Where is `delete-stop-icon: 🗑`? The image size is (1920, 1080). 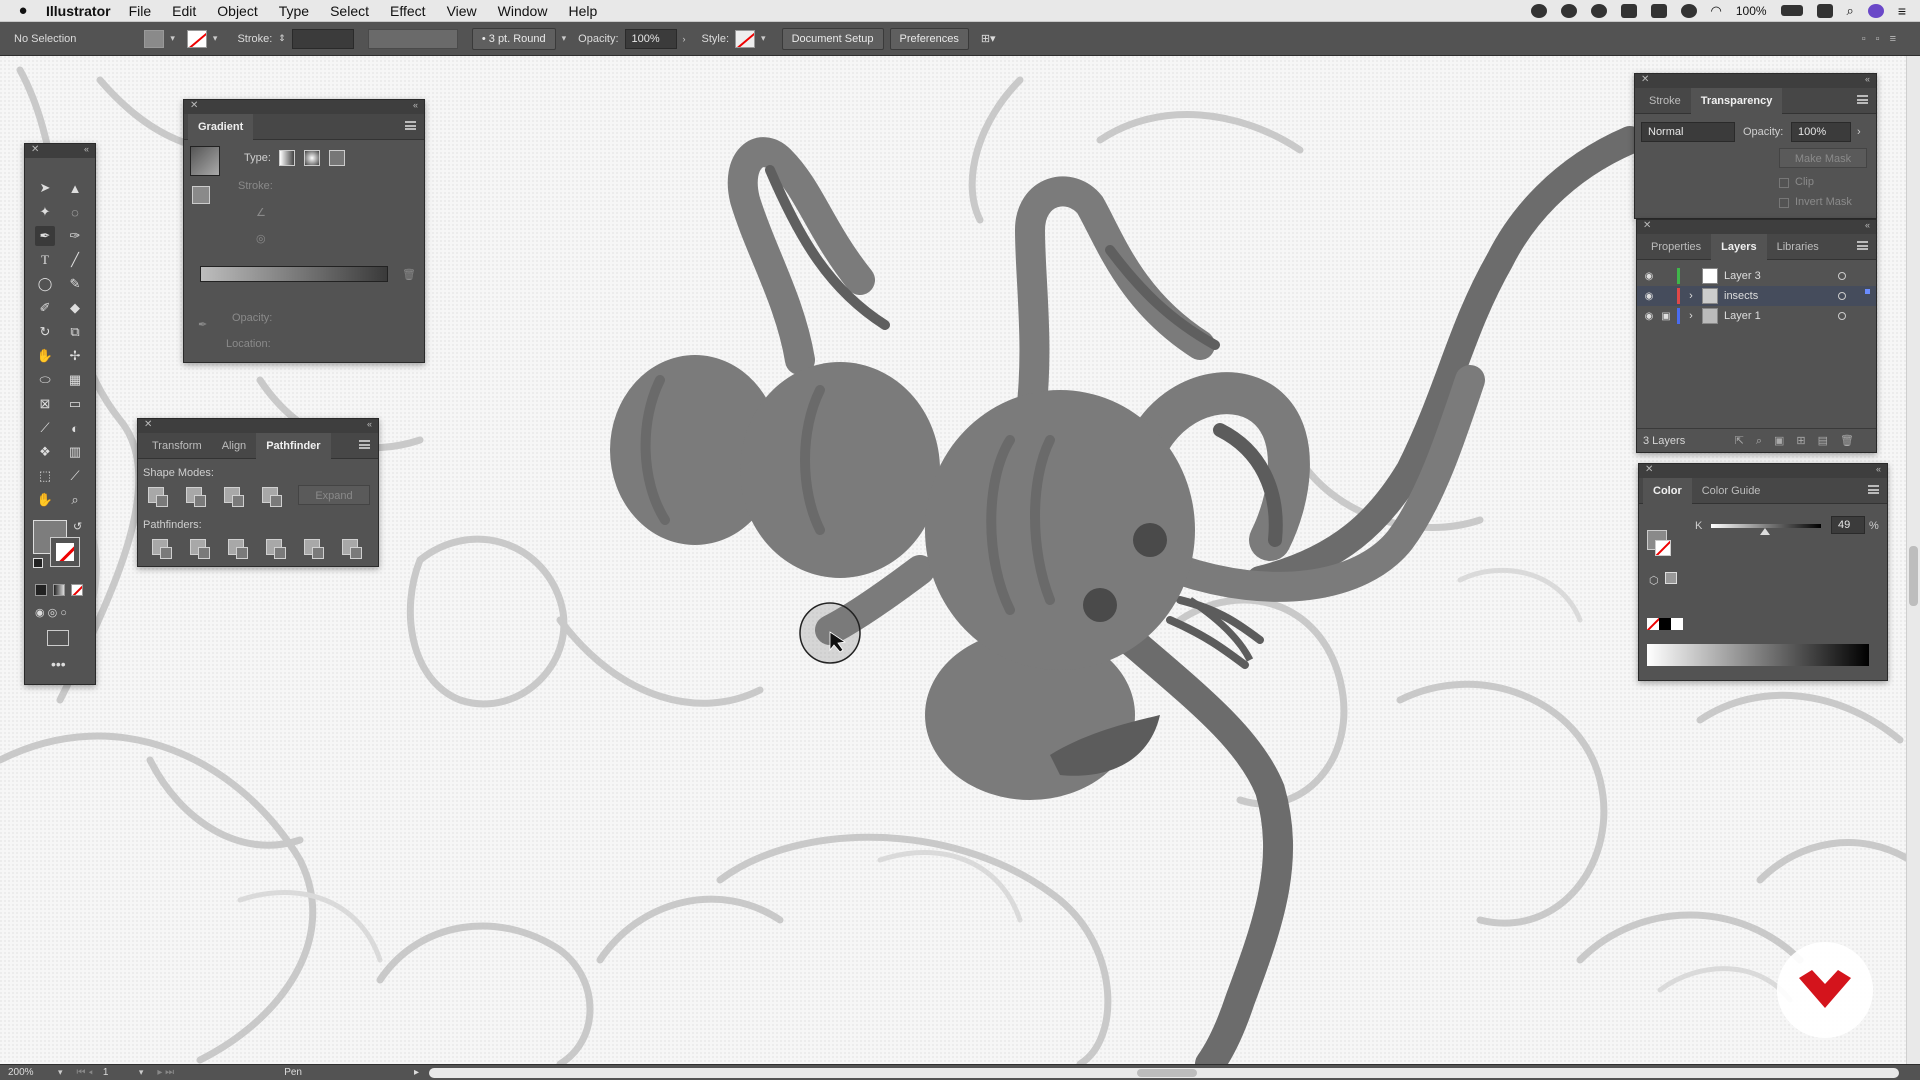
delete-stop-icon: 🗑 is located at coordinates (409, 274).